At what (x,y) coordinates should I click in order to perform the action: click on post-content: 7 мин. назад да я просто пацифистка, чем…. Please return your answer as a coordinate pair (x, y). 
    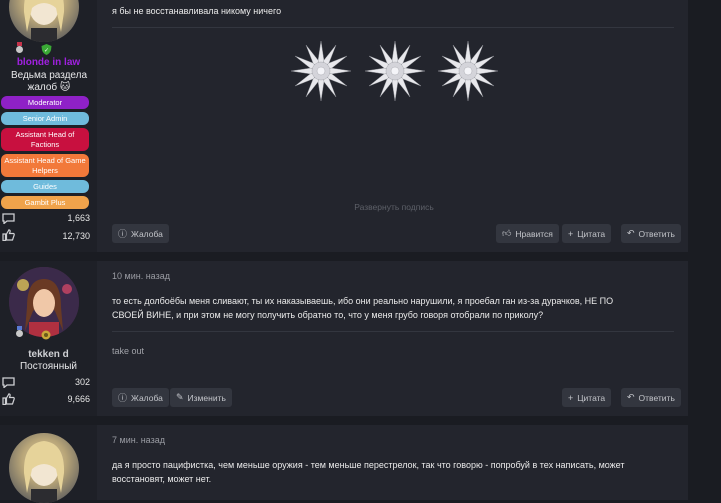
    Looking at the image, I should click on (394, 462).